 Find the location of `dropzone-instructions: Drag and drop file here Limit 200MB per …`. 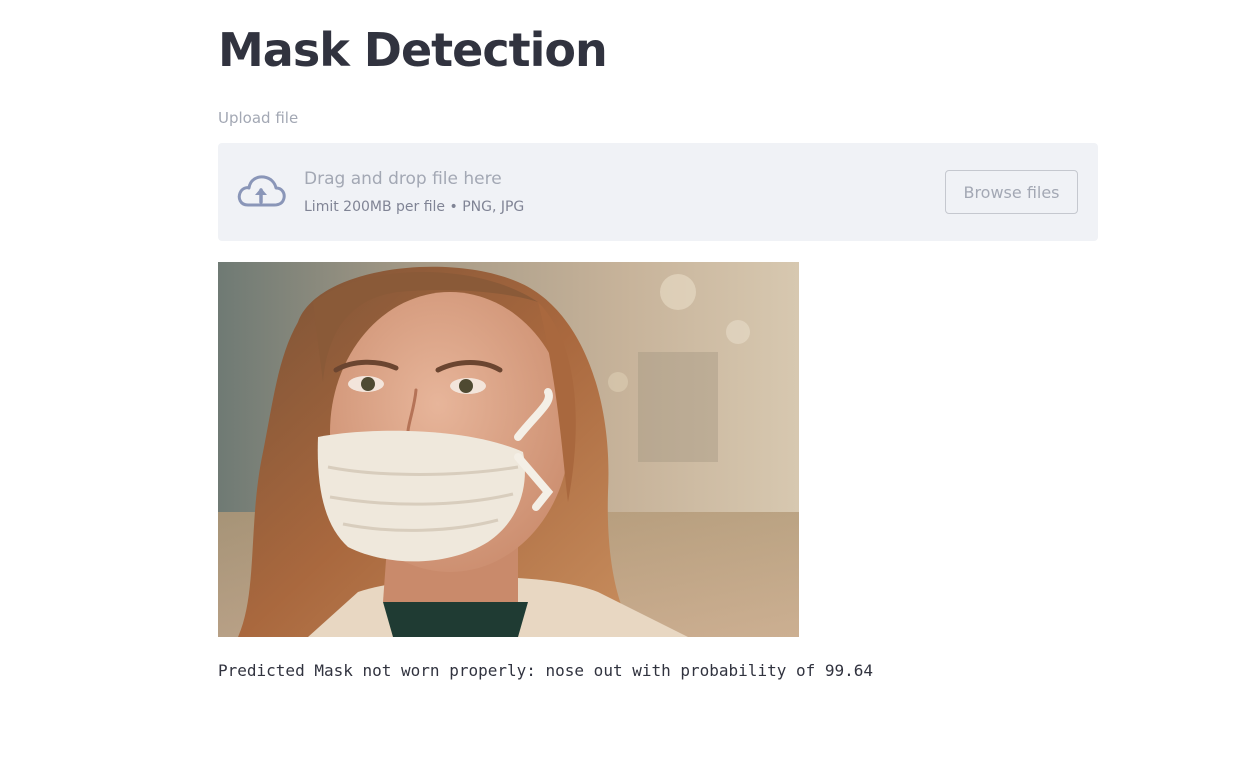

dropzone-instructions: Drag and drop file here Limit 200MB per … is located at coordinates (414, 192).